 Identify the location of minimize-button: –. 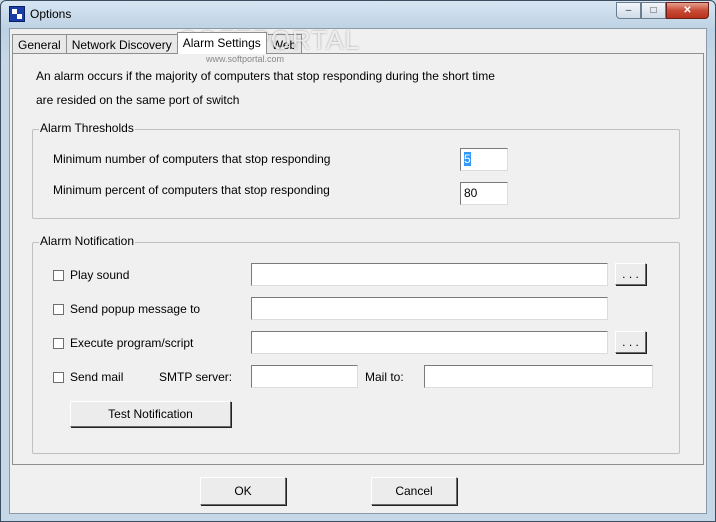
(628, 10).